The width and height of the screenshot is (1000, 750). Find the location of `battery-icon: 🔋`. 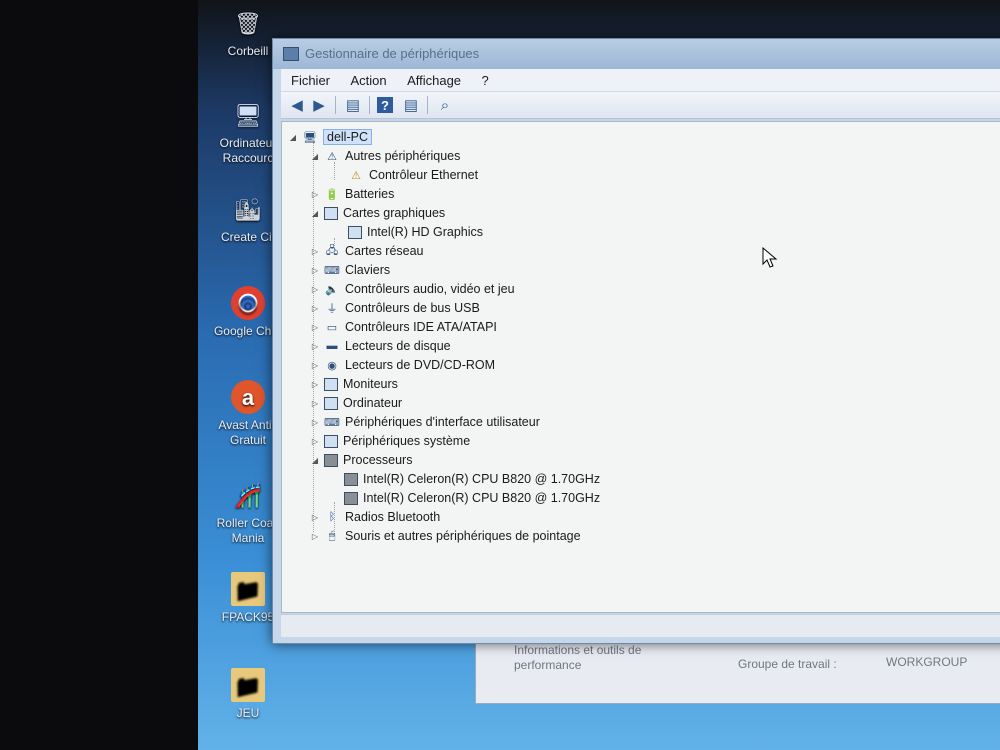

battery-icon: 🔋 is located at coordinates (332, 194).